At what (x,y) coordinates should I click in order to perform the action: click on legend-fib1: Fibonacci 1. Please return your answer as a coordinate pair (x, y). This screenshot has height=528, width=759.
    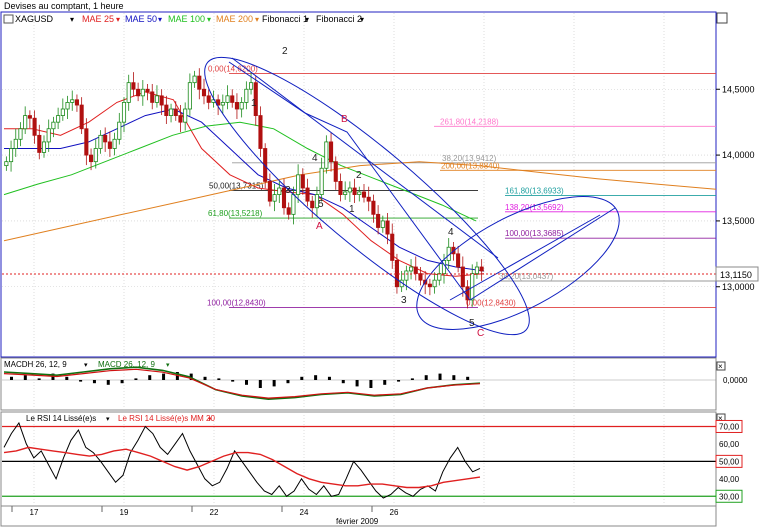
    Looking at the image, I should click on (285, 19).